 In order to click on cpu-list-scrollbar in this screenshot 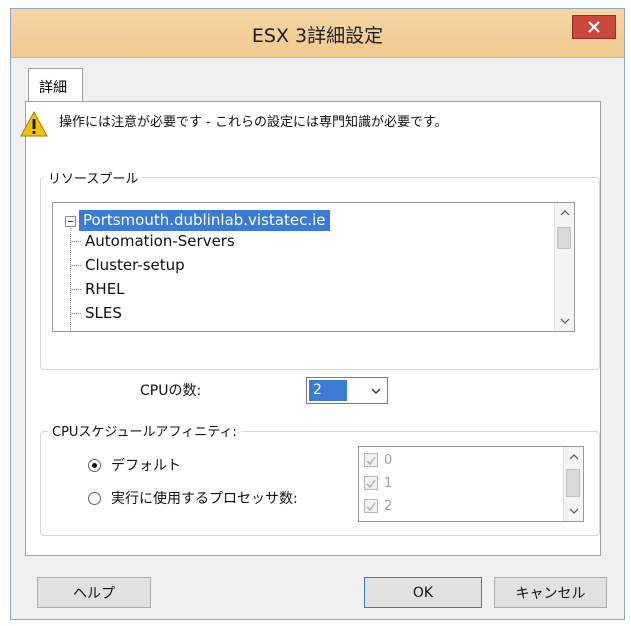, I will do `click(573, 484)`.